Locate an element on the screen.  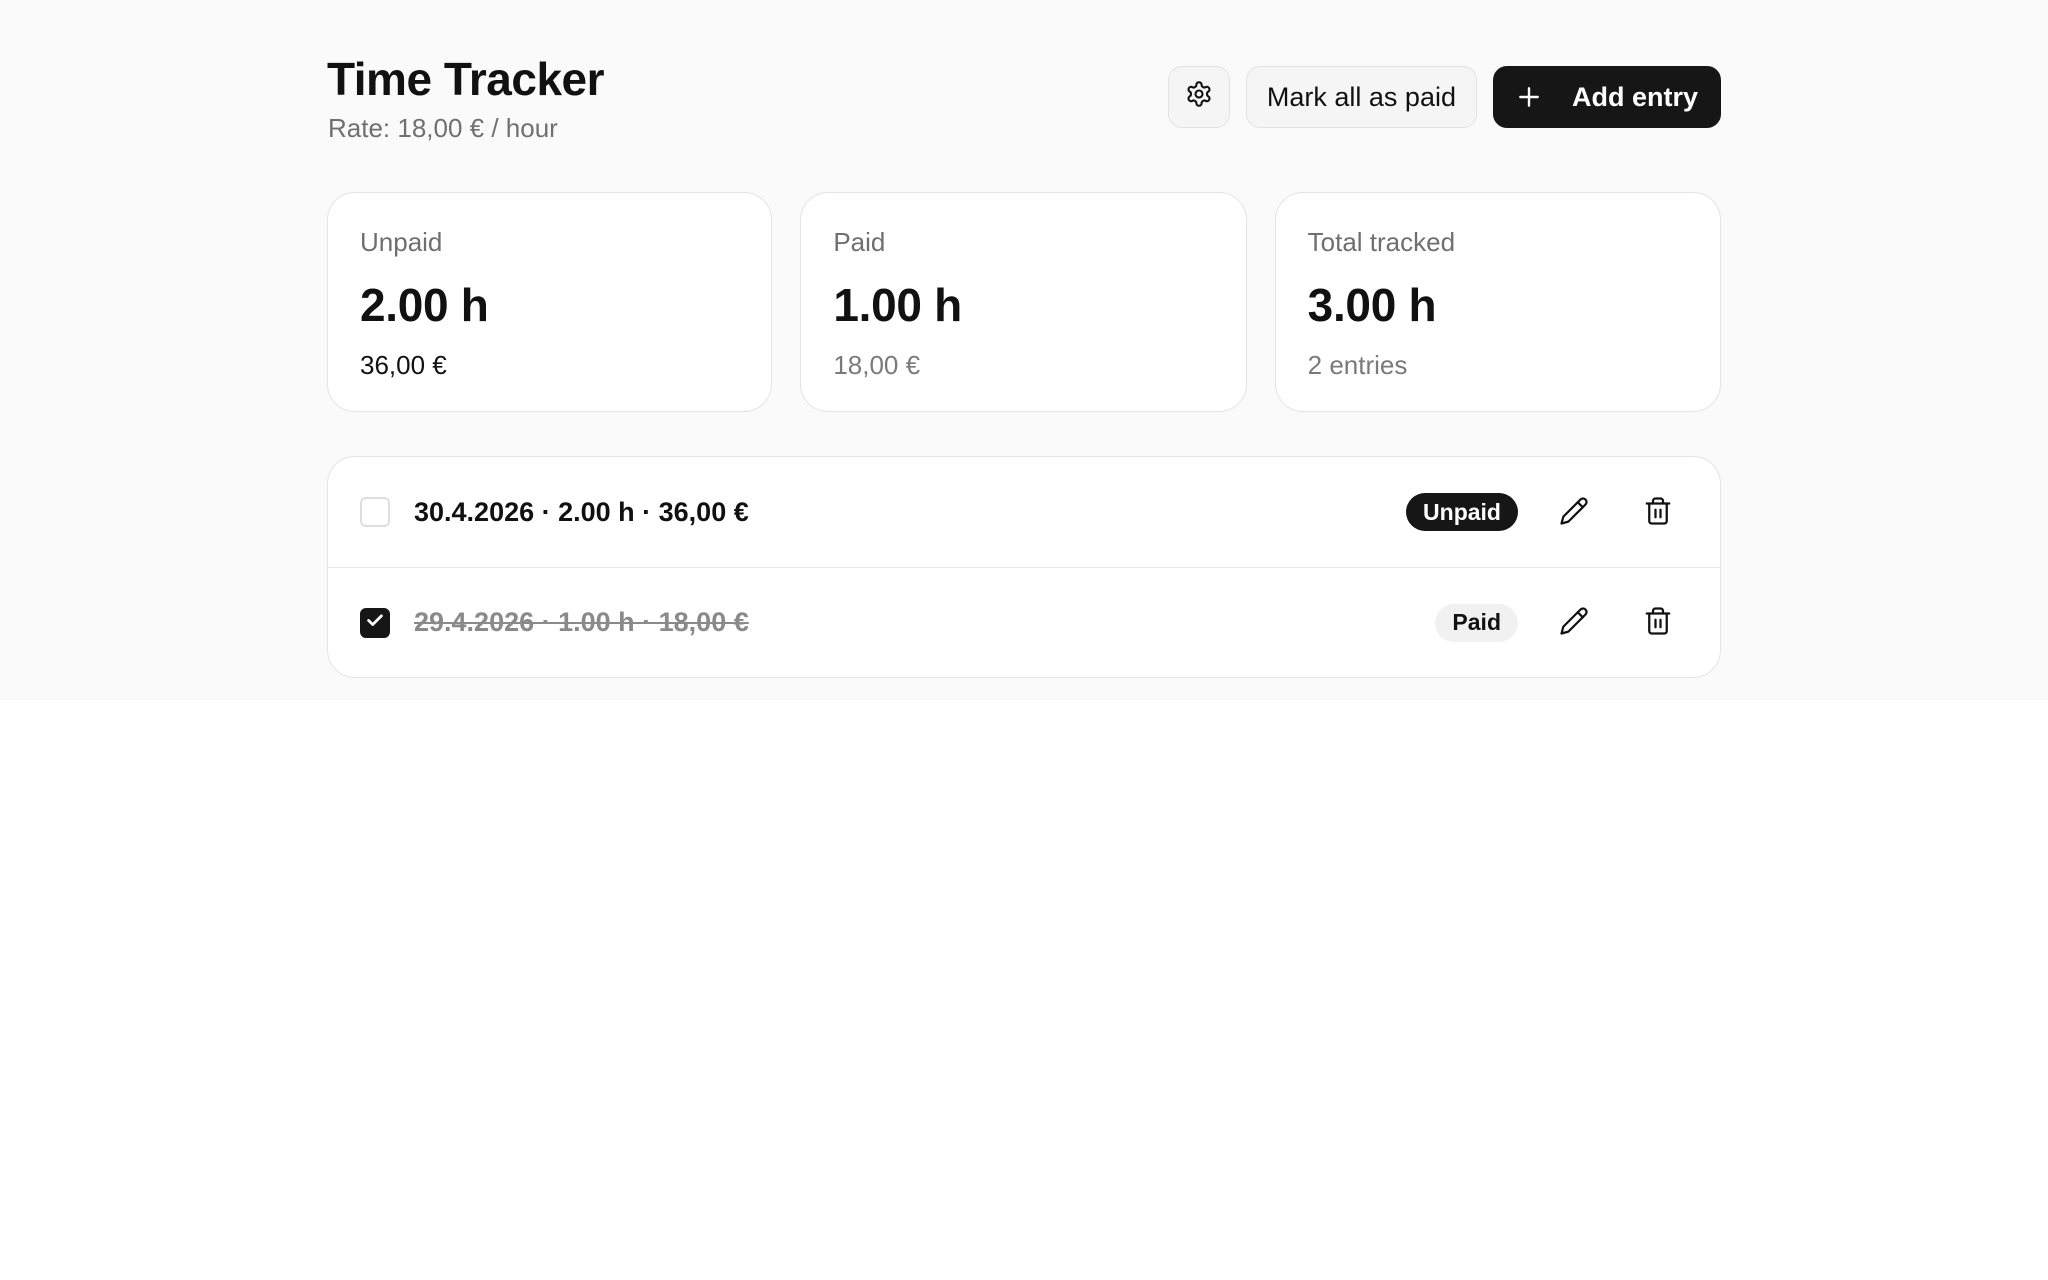
plus-icon is located at coordinates (1529, 97).